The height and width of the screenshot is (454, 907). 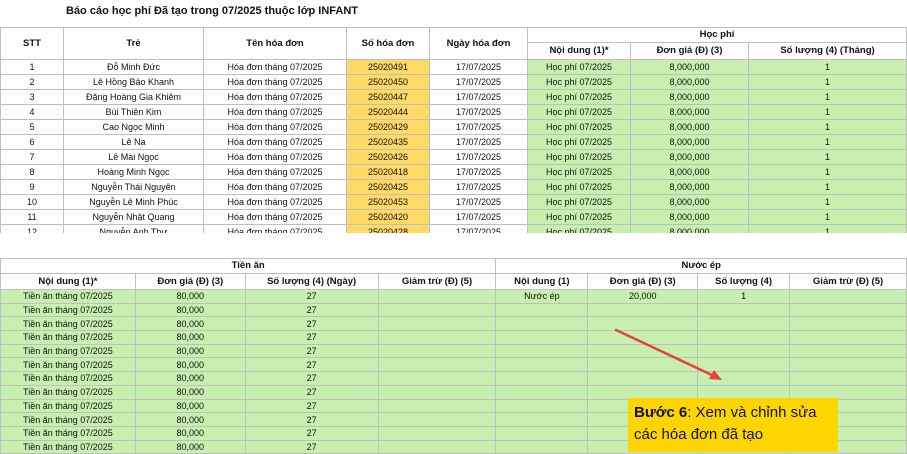 I want to click on header-content: Nội dung (1)*, so click(x=579, y=51).